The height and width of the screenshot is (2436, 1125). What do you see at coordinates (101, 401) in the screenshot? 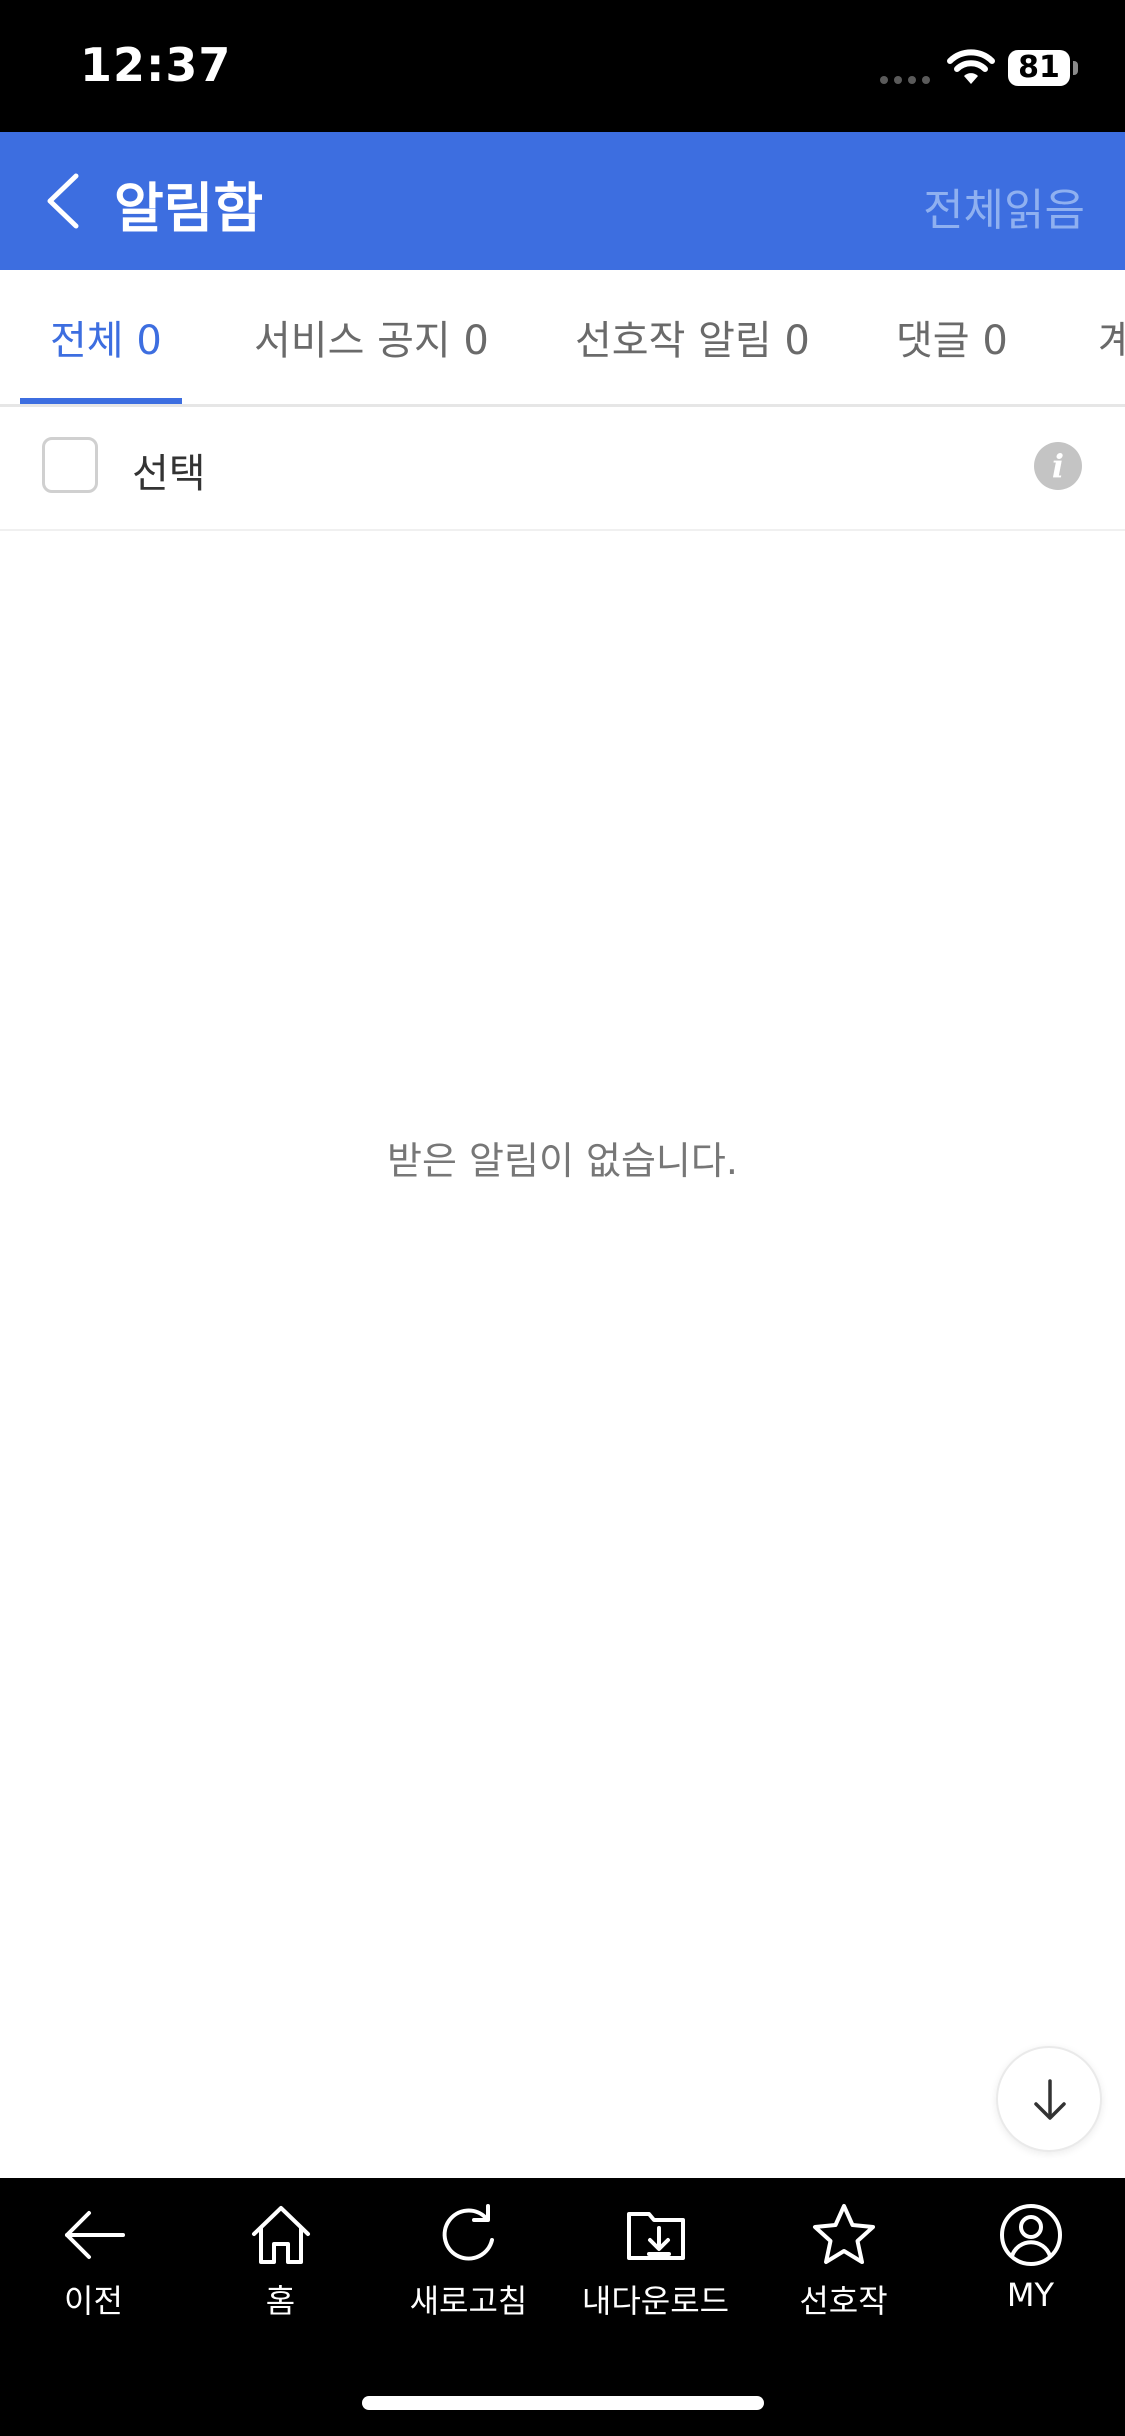
I see `active-tab-indicator` at bounding box center [101, 401].